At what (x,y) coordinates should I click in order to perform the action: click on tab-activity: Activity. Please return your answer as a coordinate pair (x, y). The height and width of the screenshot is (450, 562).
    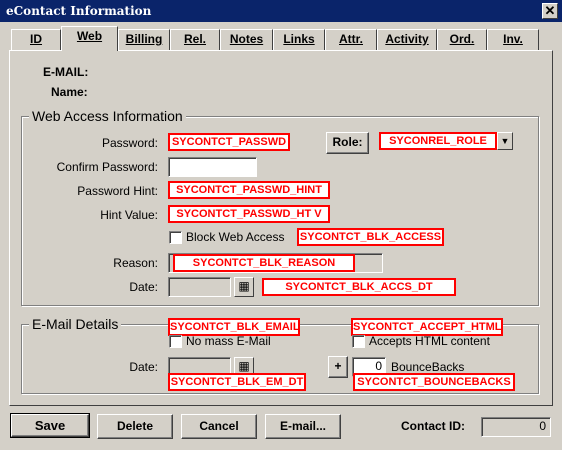
    Looking at the image, I should click on (407, 39).